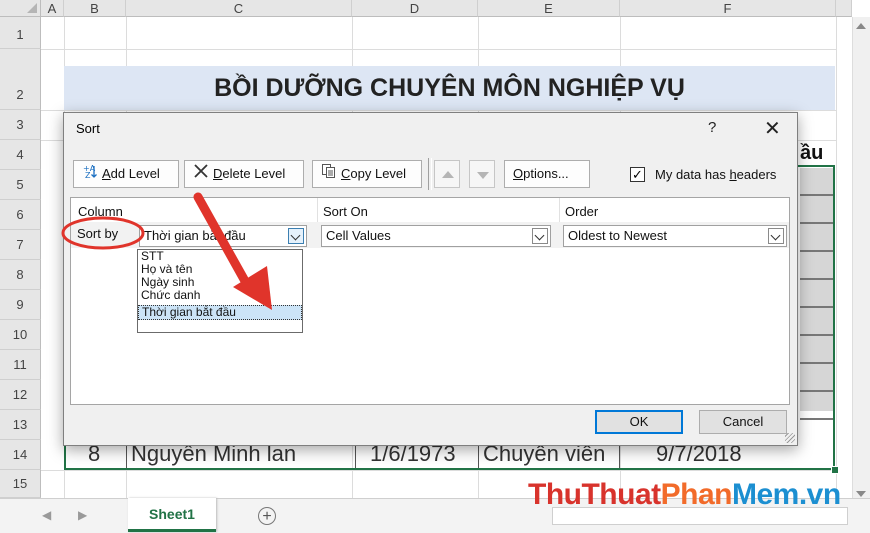 The width and height of the screenshot is (870, 533). I want to click on red-arrow-icon, so click(232, 251).